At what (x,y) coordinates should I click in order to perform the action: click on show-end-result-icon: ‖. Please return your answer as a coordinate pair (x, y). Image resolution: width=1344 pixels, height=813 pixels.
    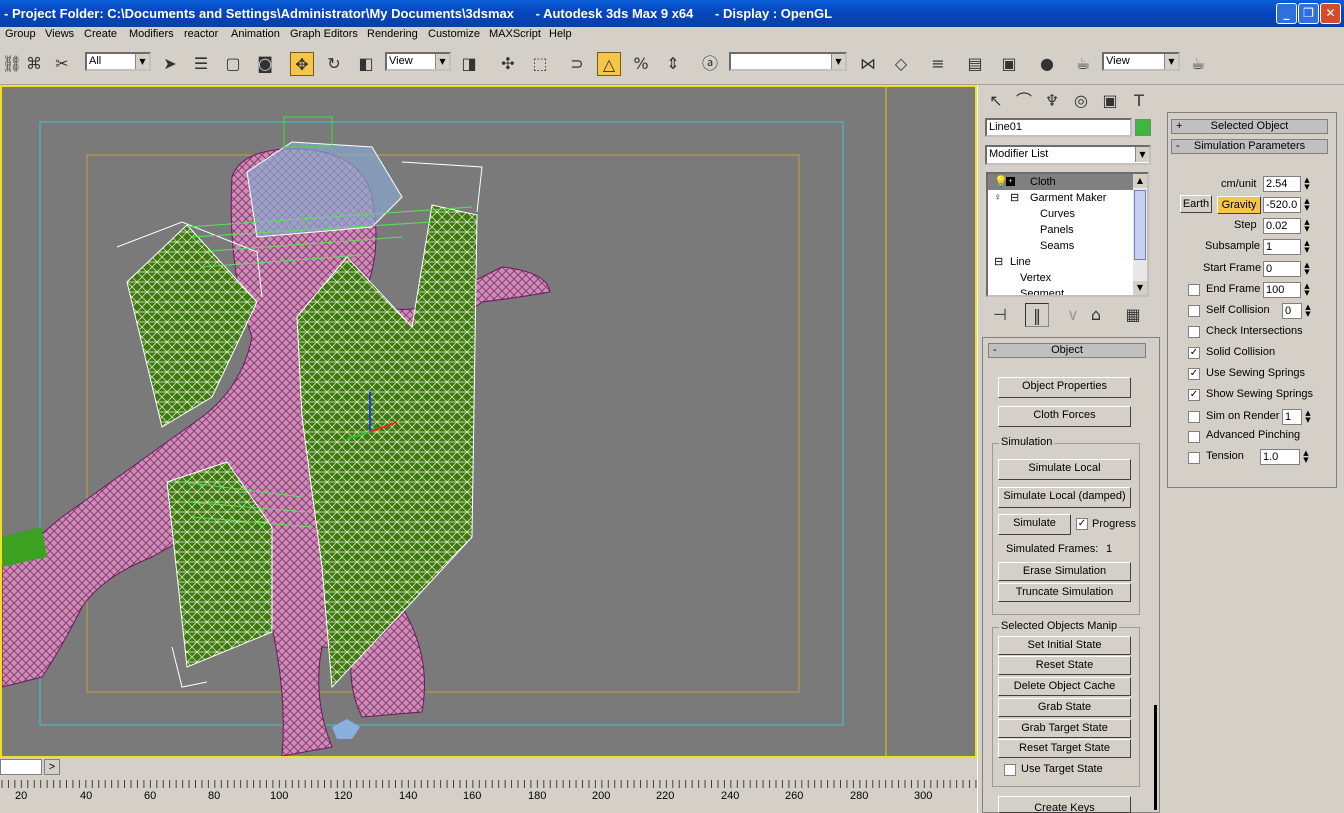
    Looking at the image, I should click on (1037, 315).